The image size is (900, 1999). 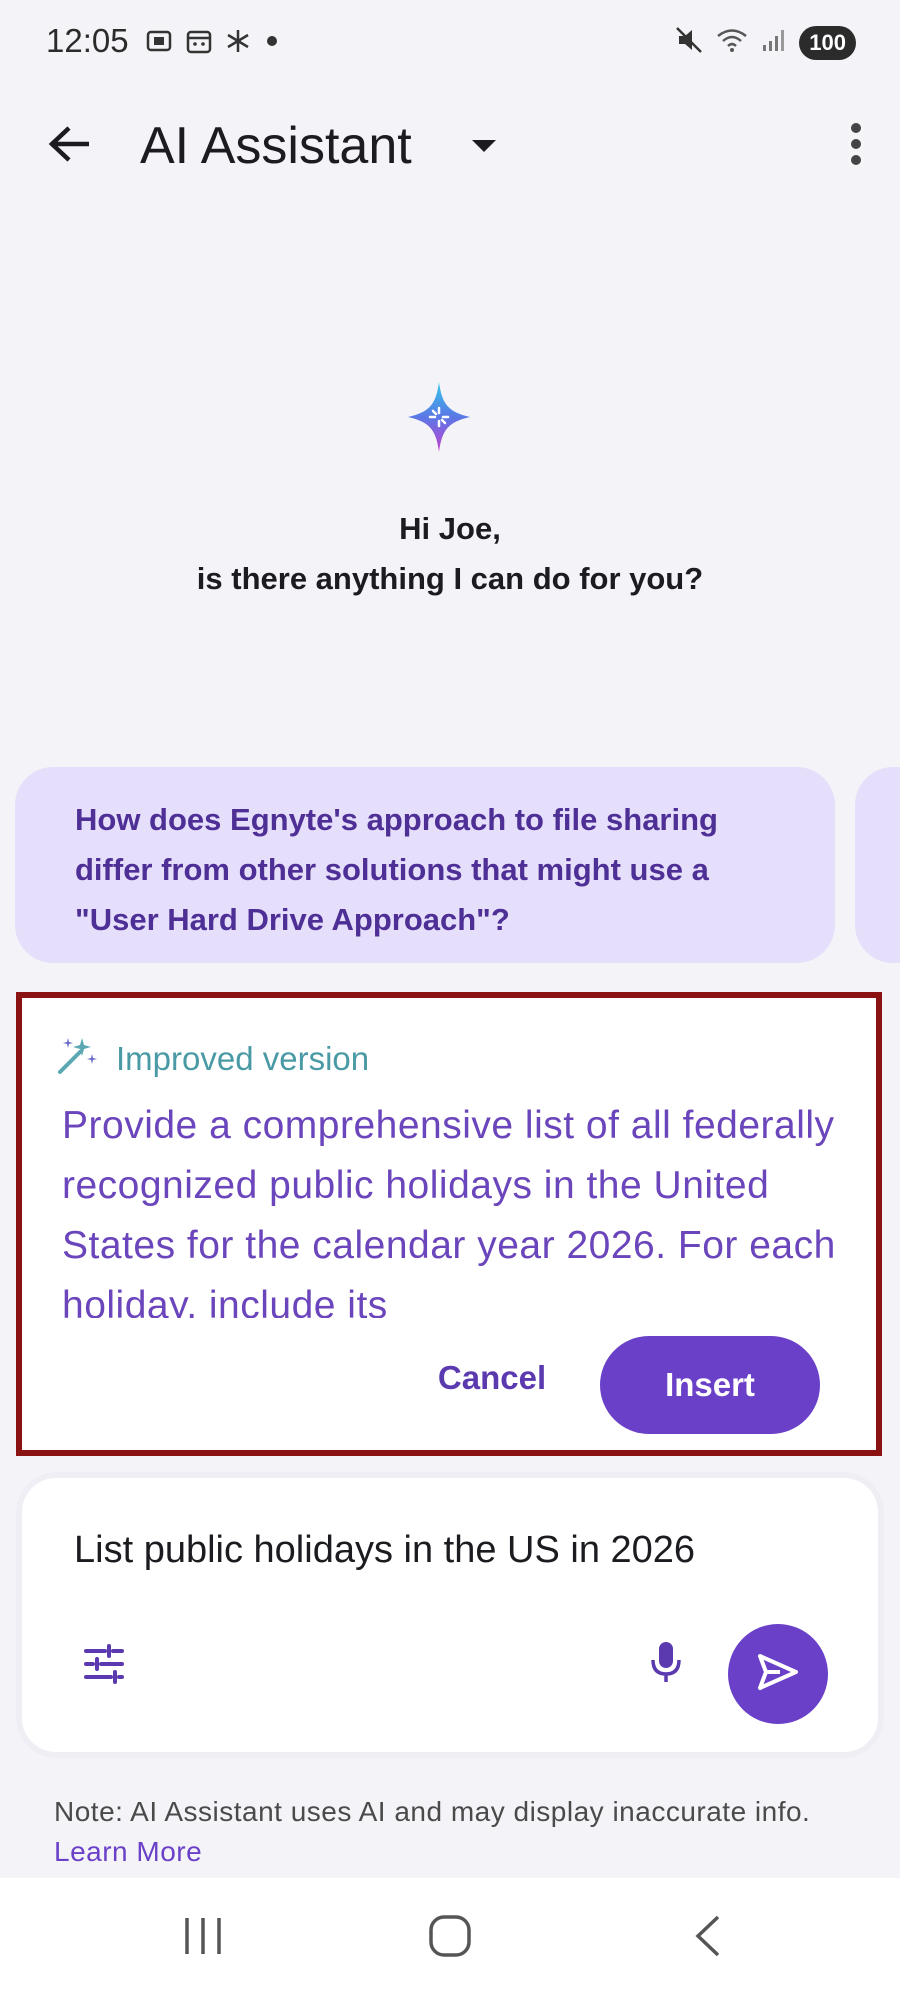 I want to click on send-button, so click(x=778, y=1674).